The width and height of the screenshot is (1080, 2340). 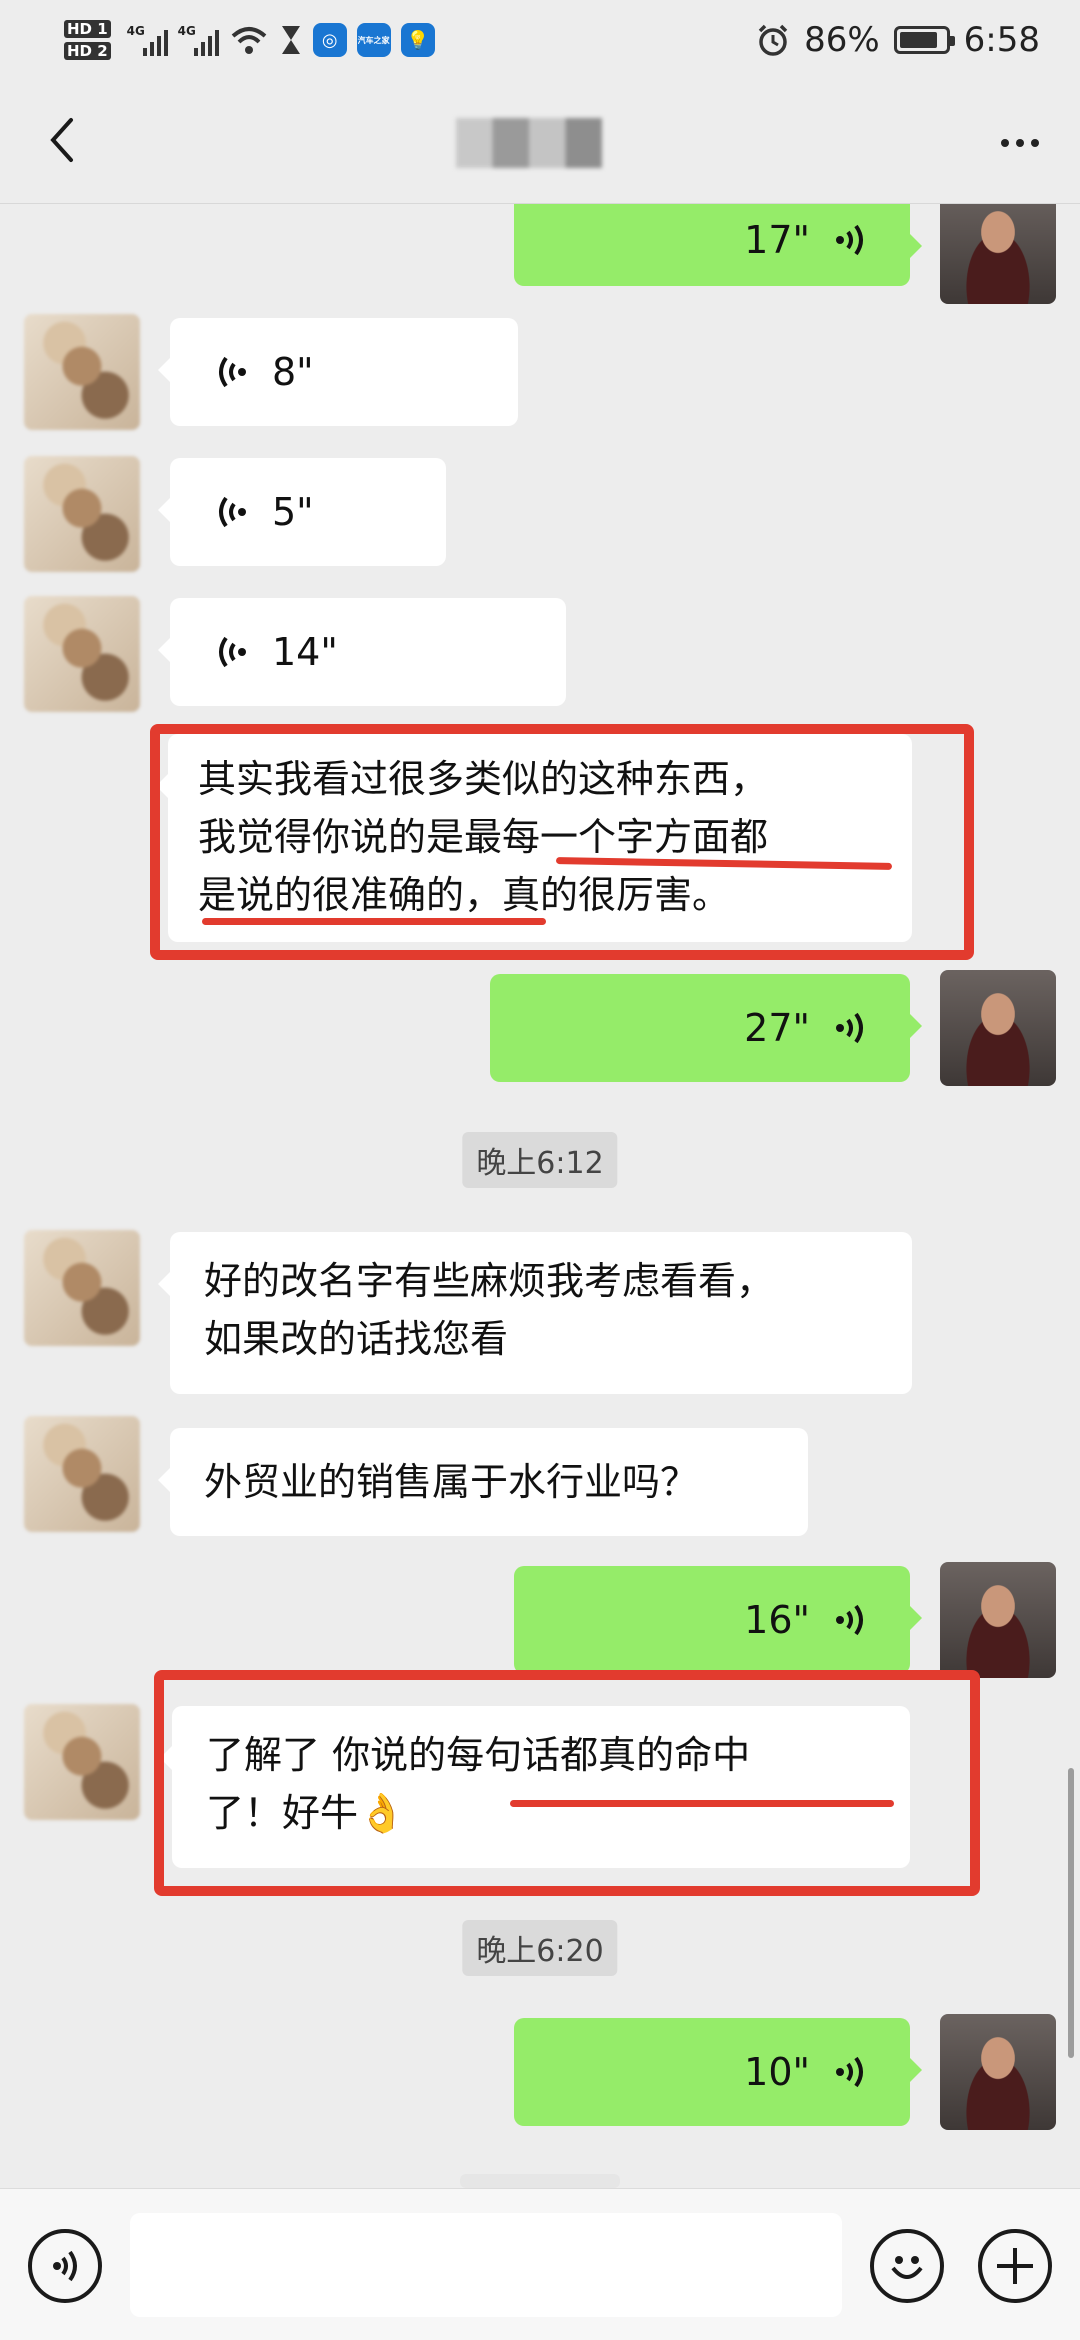 I want to click on voice-message-in: 14", so click(x=362, y=652).